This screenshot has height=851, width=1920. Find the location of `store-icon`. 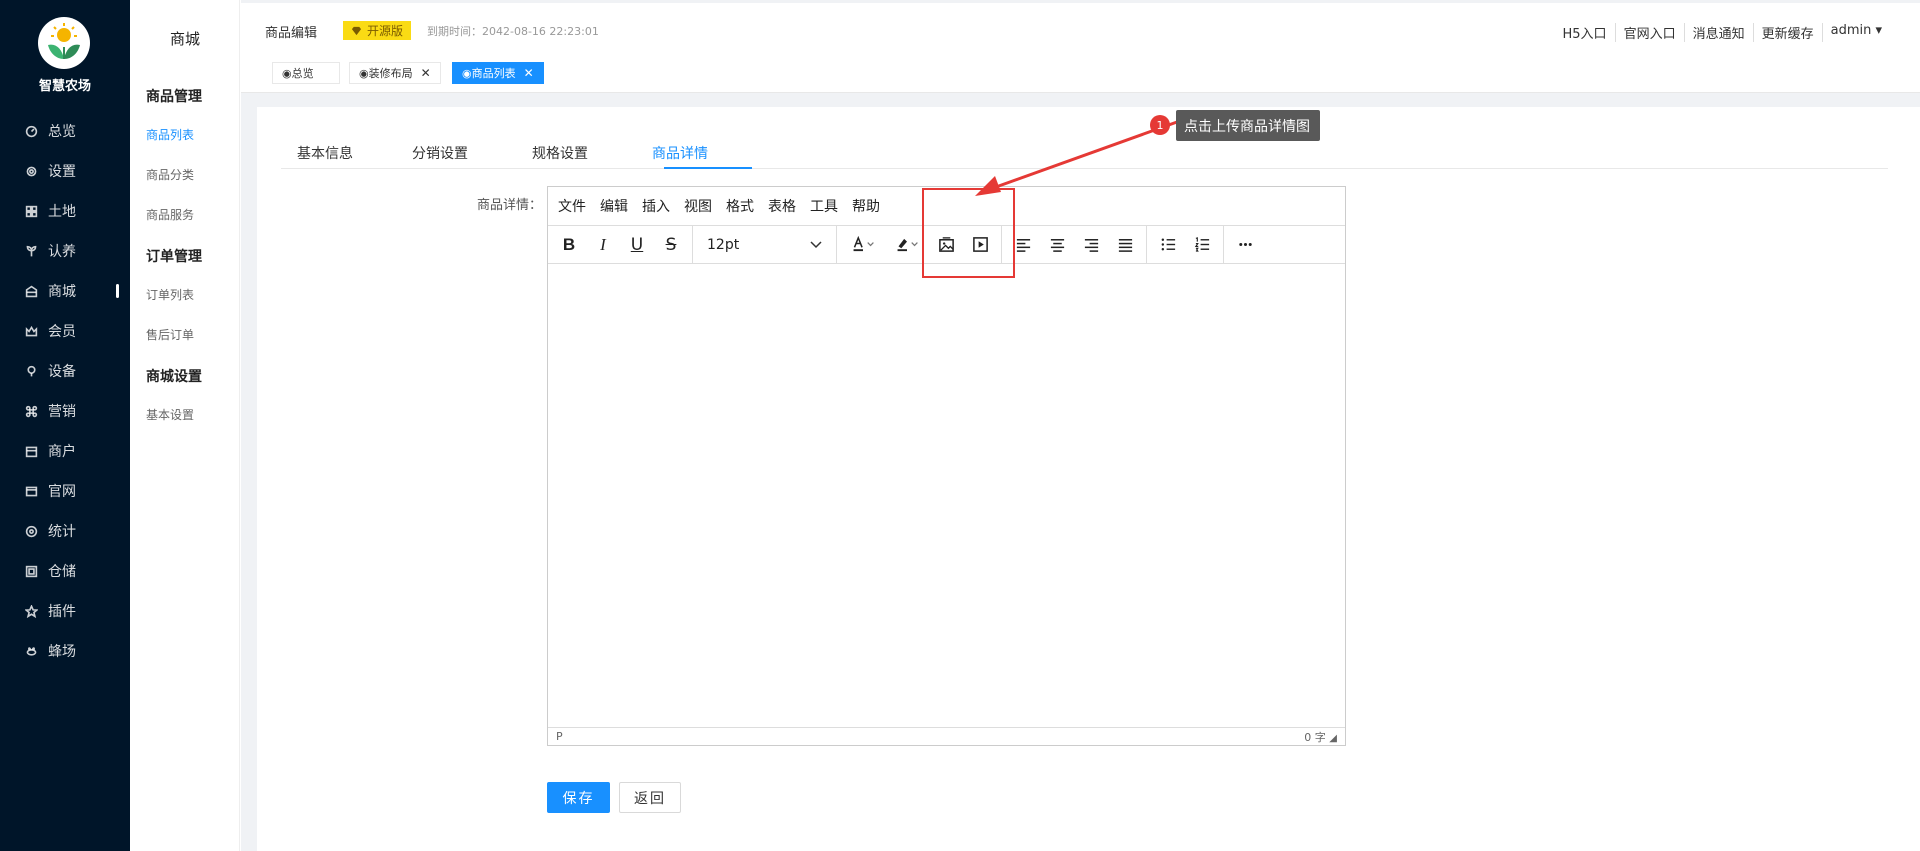

store-icon is located at coordinates (31, 451).